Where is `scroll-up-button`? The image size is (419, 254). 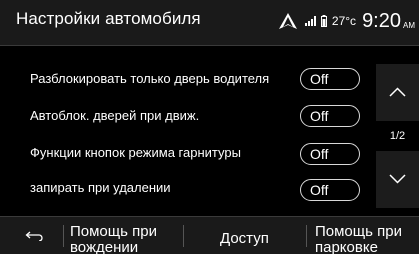 scroll-up-button is located at coordinates (397, 92).